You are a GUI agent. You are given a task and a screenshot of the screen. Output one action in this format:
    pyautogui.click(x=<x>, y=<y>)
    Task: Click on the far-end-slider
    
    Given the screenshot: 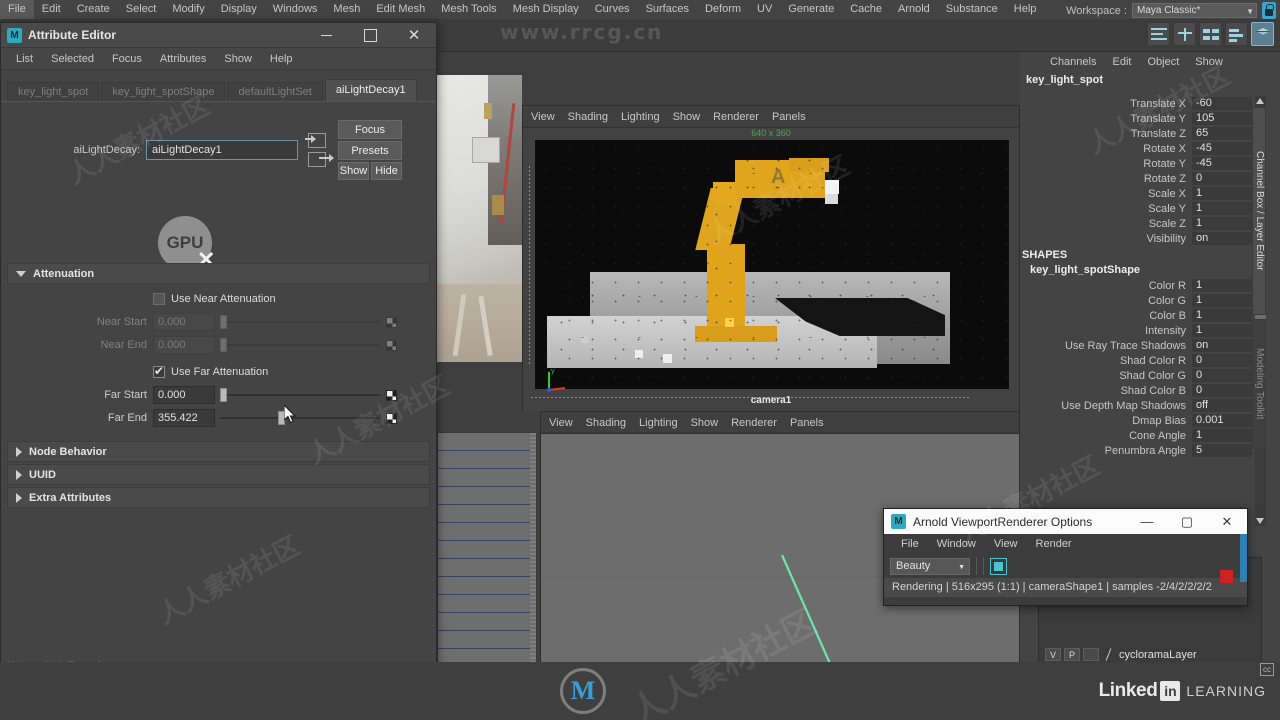 What is the action you would take?
    pyautogui.click(x=300, y=418)
    